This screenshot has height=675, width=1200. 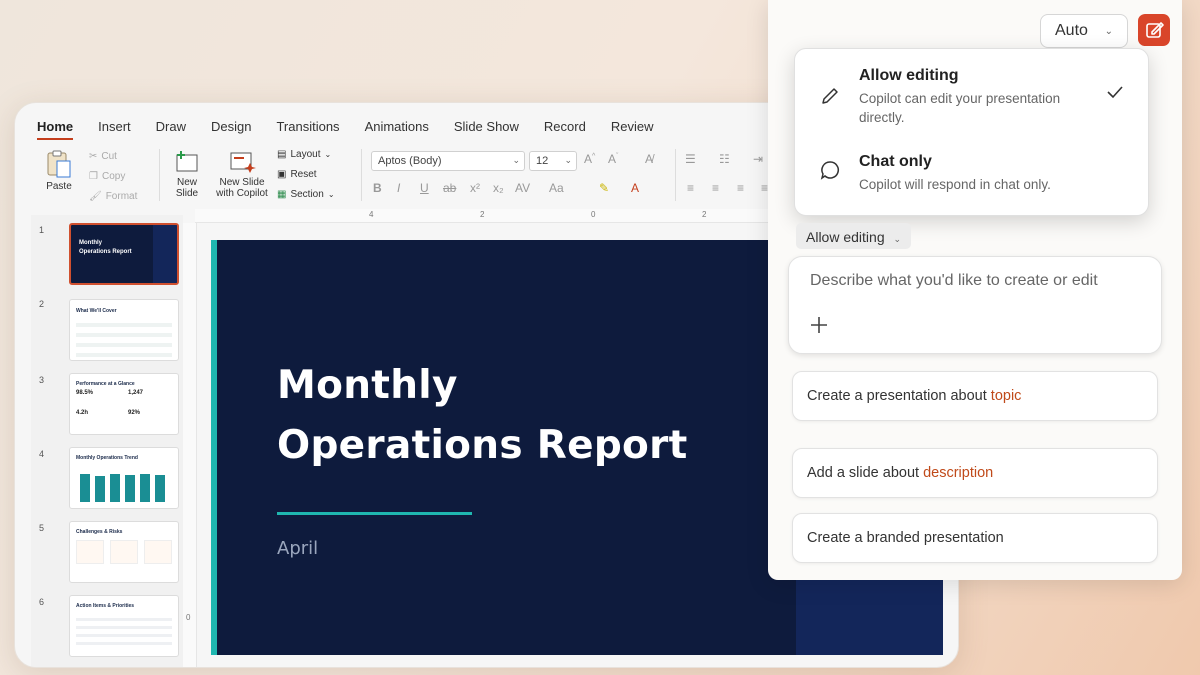 What do you see at coordinates (449, 188) in the screenshot?
I see `strikethrough-icon: ab` at bounding box center [449, 188].